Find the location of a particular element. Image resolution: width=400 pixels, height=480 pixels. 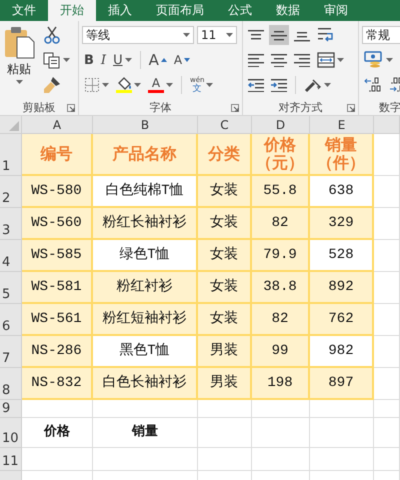

row-header: 1 is located at coordinates (11, 155).